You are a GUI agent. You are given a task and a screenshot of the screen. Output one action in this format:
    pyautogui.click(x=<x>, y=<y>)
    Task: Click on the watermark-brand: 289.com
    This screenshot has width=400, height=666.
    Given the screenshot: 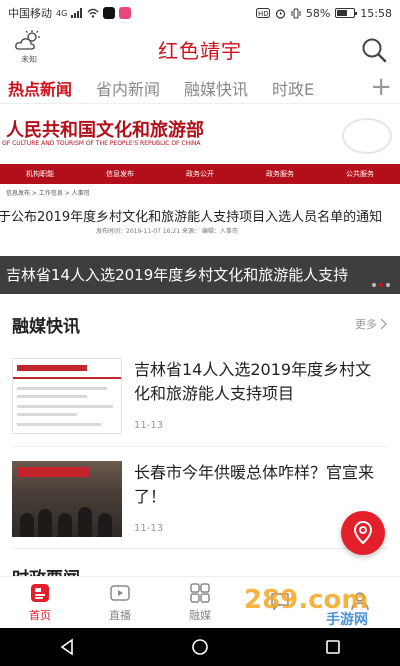 What is the action you would take?
    pyautogui.click(x=306, y=600)
    